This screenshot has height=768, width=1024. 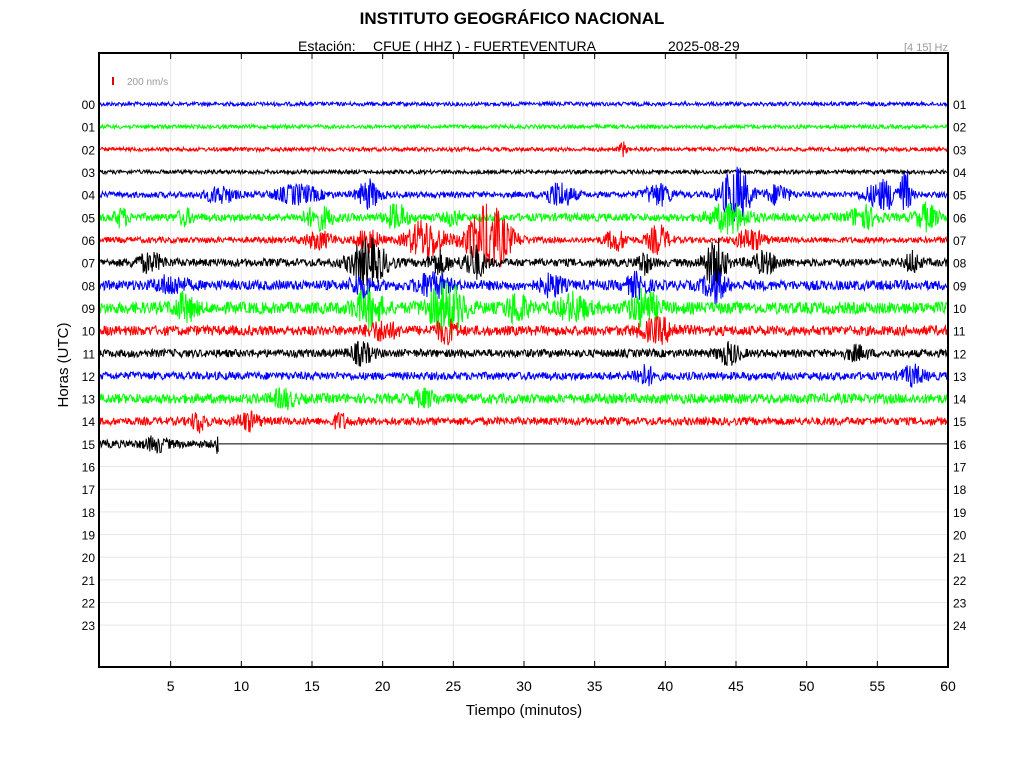 I want to click on x-tick-label: 5, so click(x=171, y=686).